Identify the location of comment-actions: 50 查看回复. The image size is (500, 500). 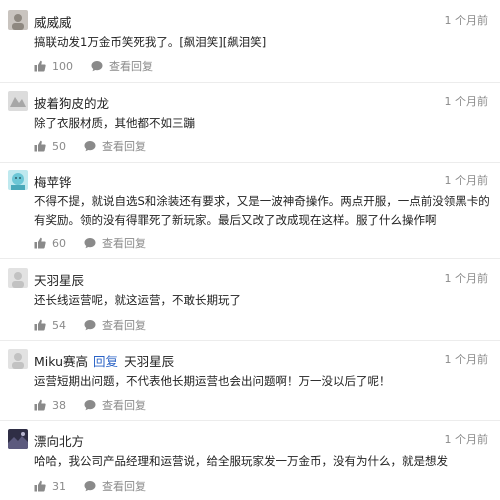
(90, 146).